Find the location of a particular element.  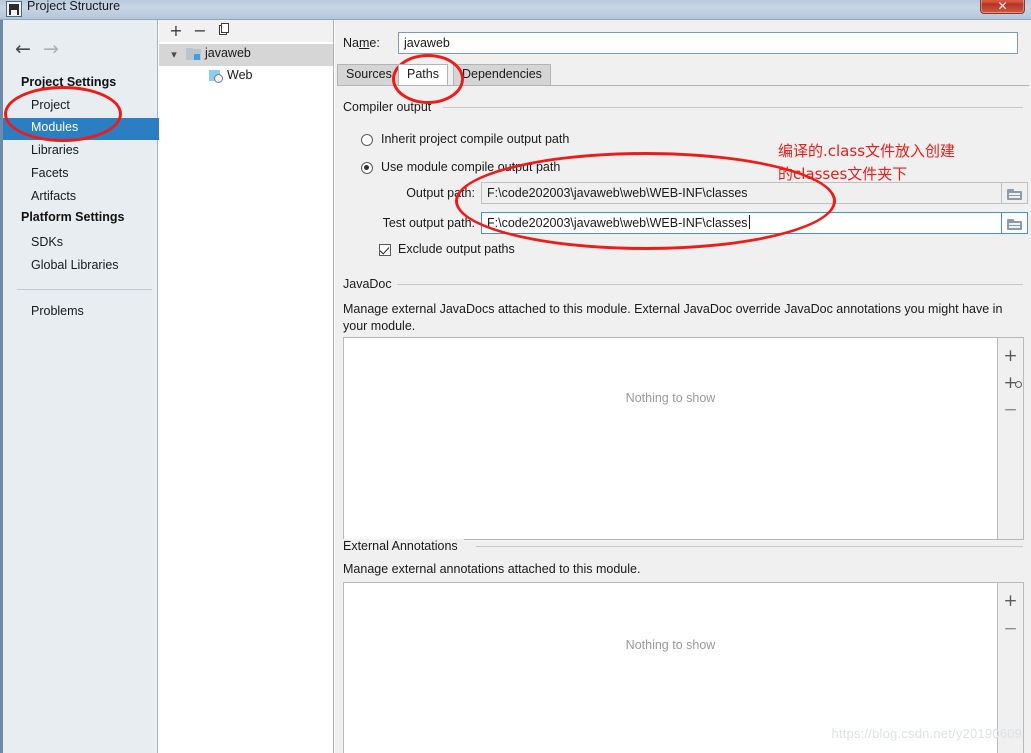

javadoc-section-title: JavaDoc is located at coordinates (370, 284).